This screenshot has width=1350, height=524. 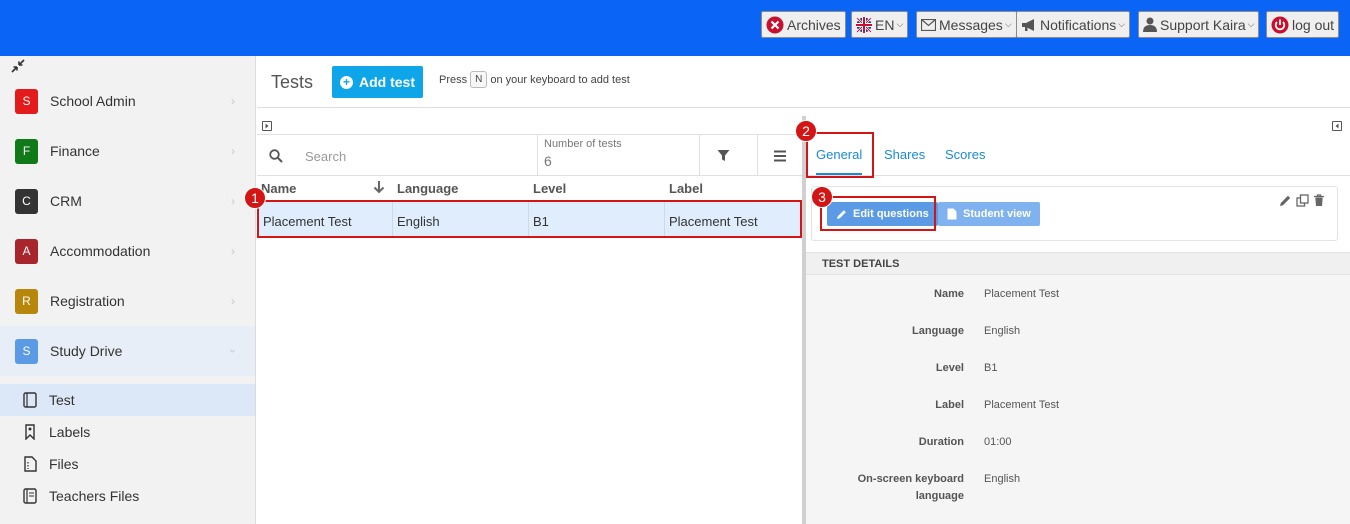 What do you see at coordinates (26, 351) in the screenshot?
I see `study-drive-badge: S` at bounding box center [26, 351].